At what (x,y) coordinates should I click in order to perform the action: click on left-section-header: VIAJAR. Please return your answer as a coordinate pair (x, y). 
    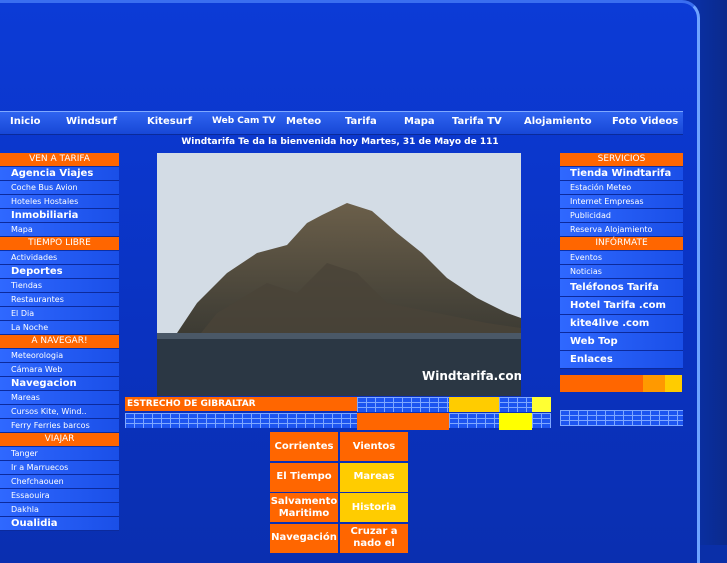
    Looking at the image, I should click on (59, 440).